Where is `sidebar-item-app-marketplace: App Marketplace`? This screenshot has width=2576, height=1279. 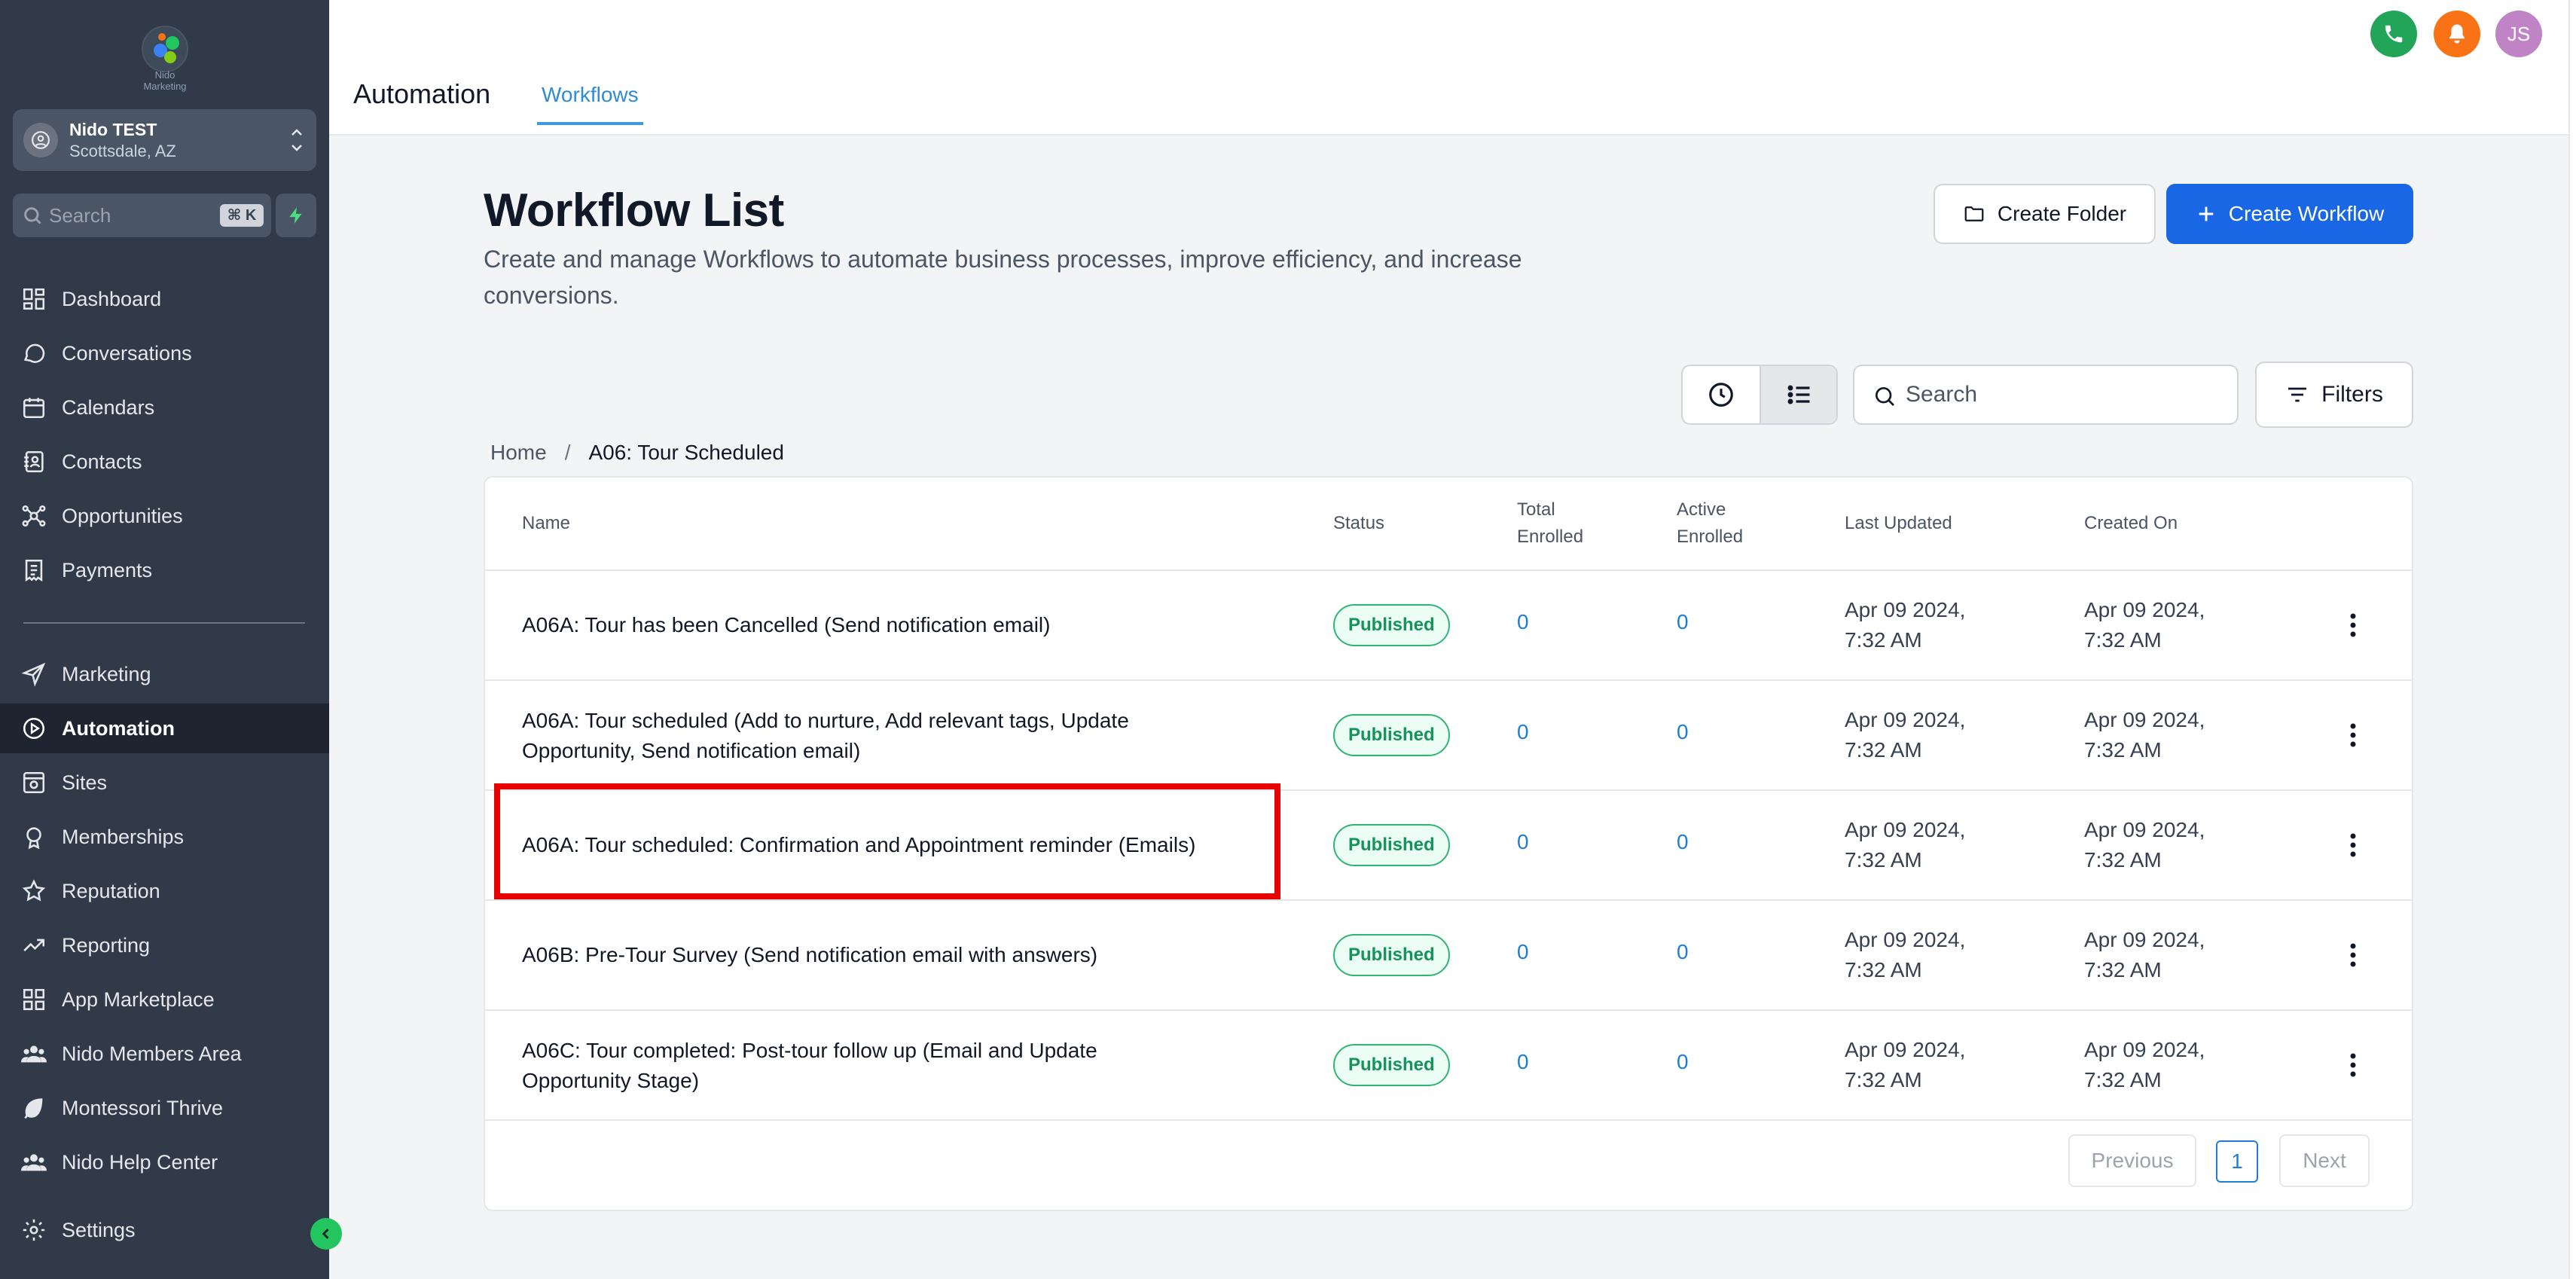
sidebar-item-app-marketplace: App Marketplace is located at coordinates (165, 1000).